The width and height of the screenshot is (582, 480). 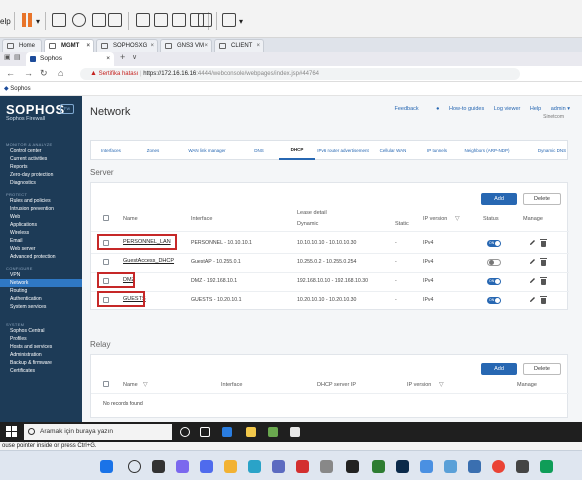 I want to click on tab-mgmt: MGMT ×, so click(x=69, y=45).